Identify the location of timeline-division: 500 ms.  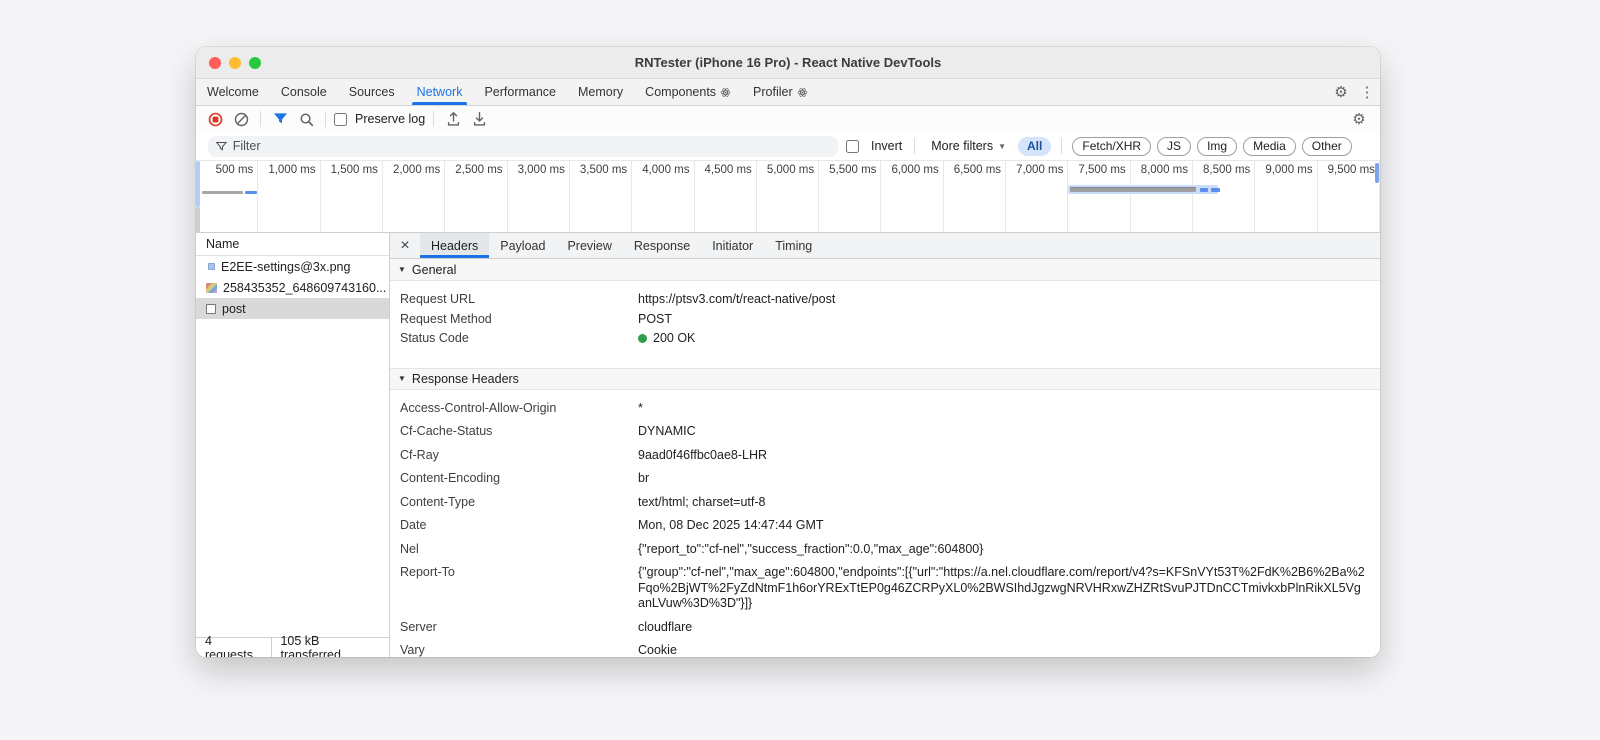
(227, 196).